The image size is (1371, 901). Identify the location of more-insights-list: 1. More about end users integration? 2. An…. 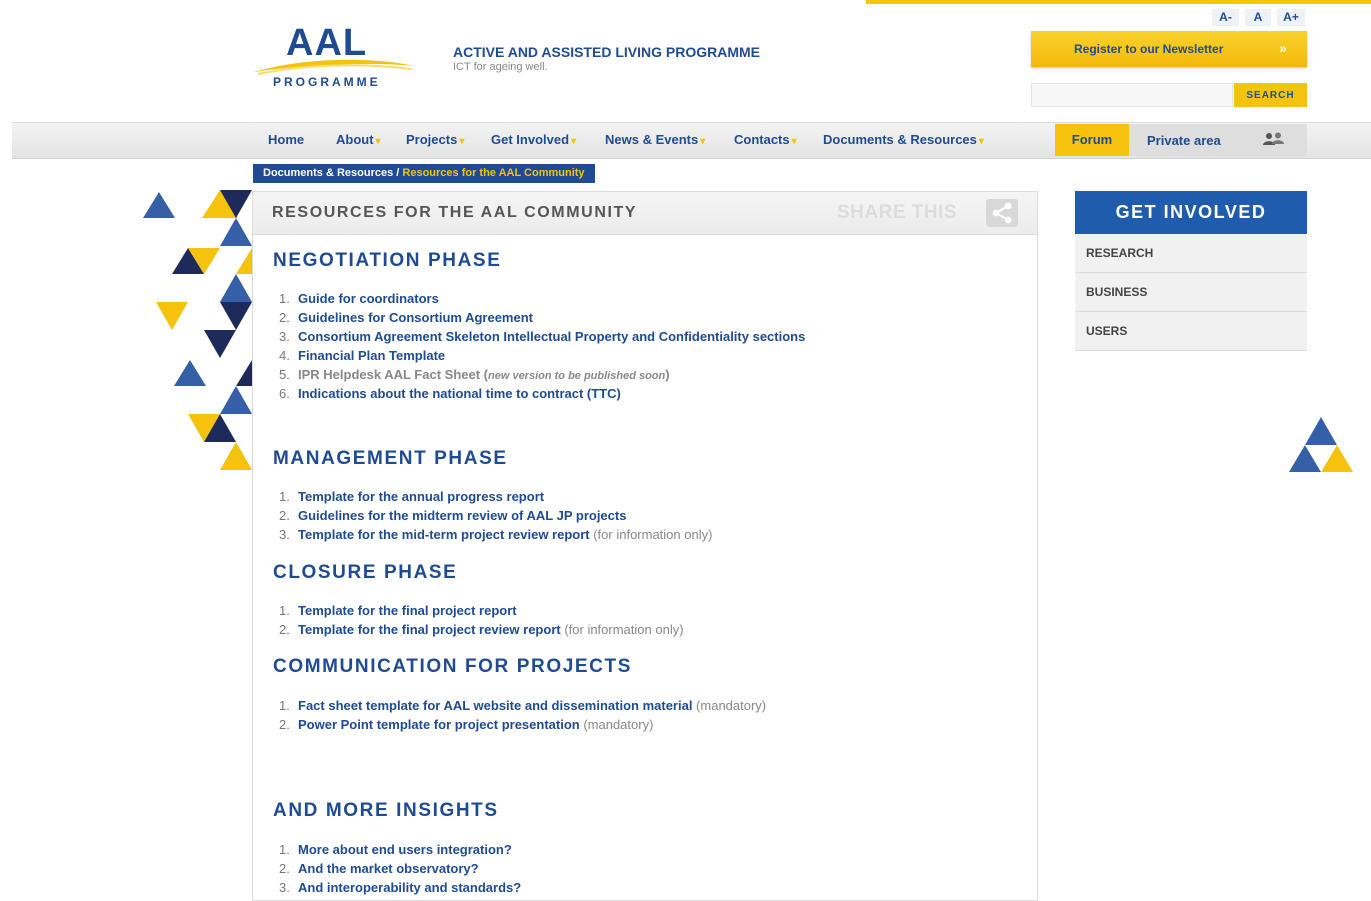
(400, 868).